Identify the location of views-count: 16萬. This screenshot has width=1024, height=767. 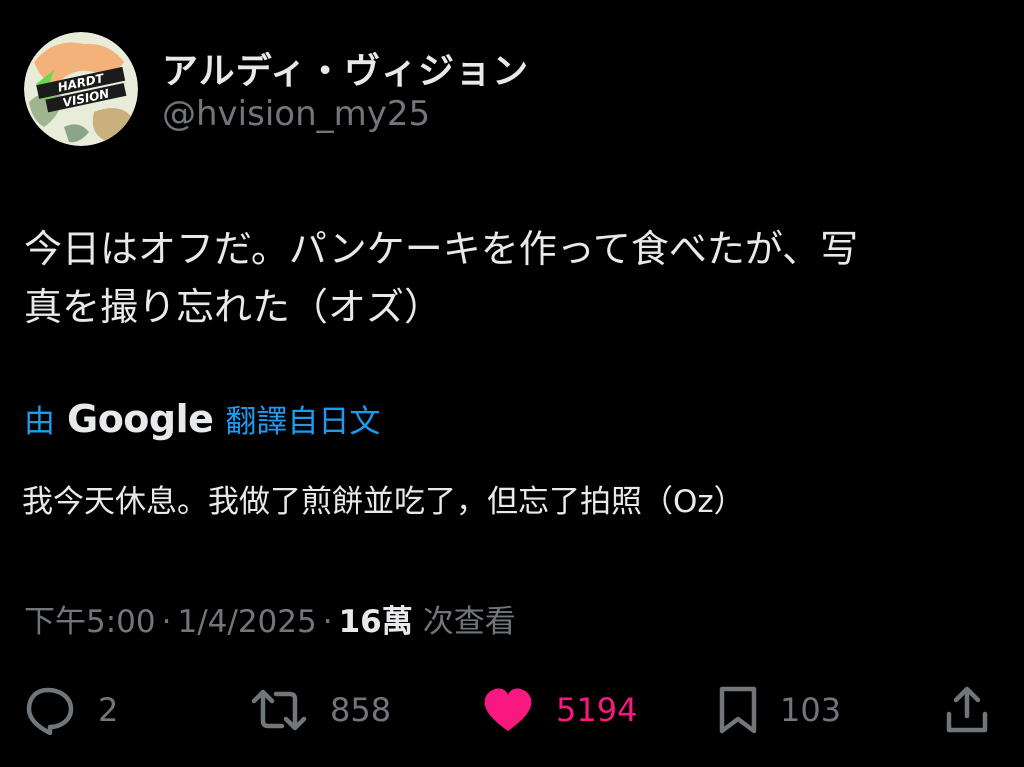
(376, 618).